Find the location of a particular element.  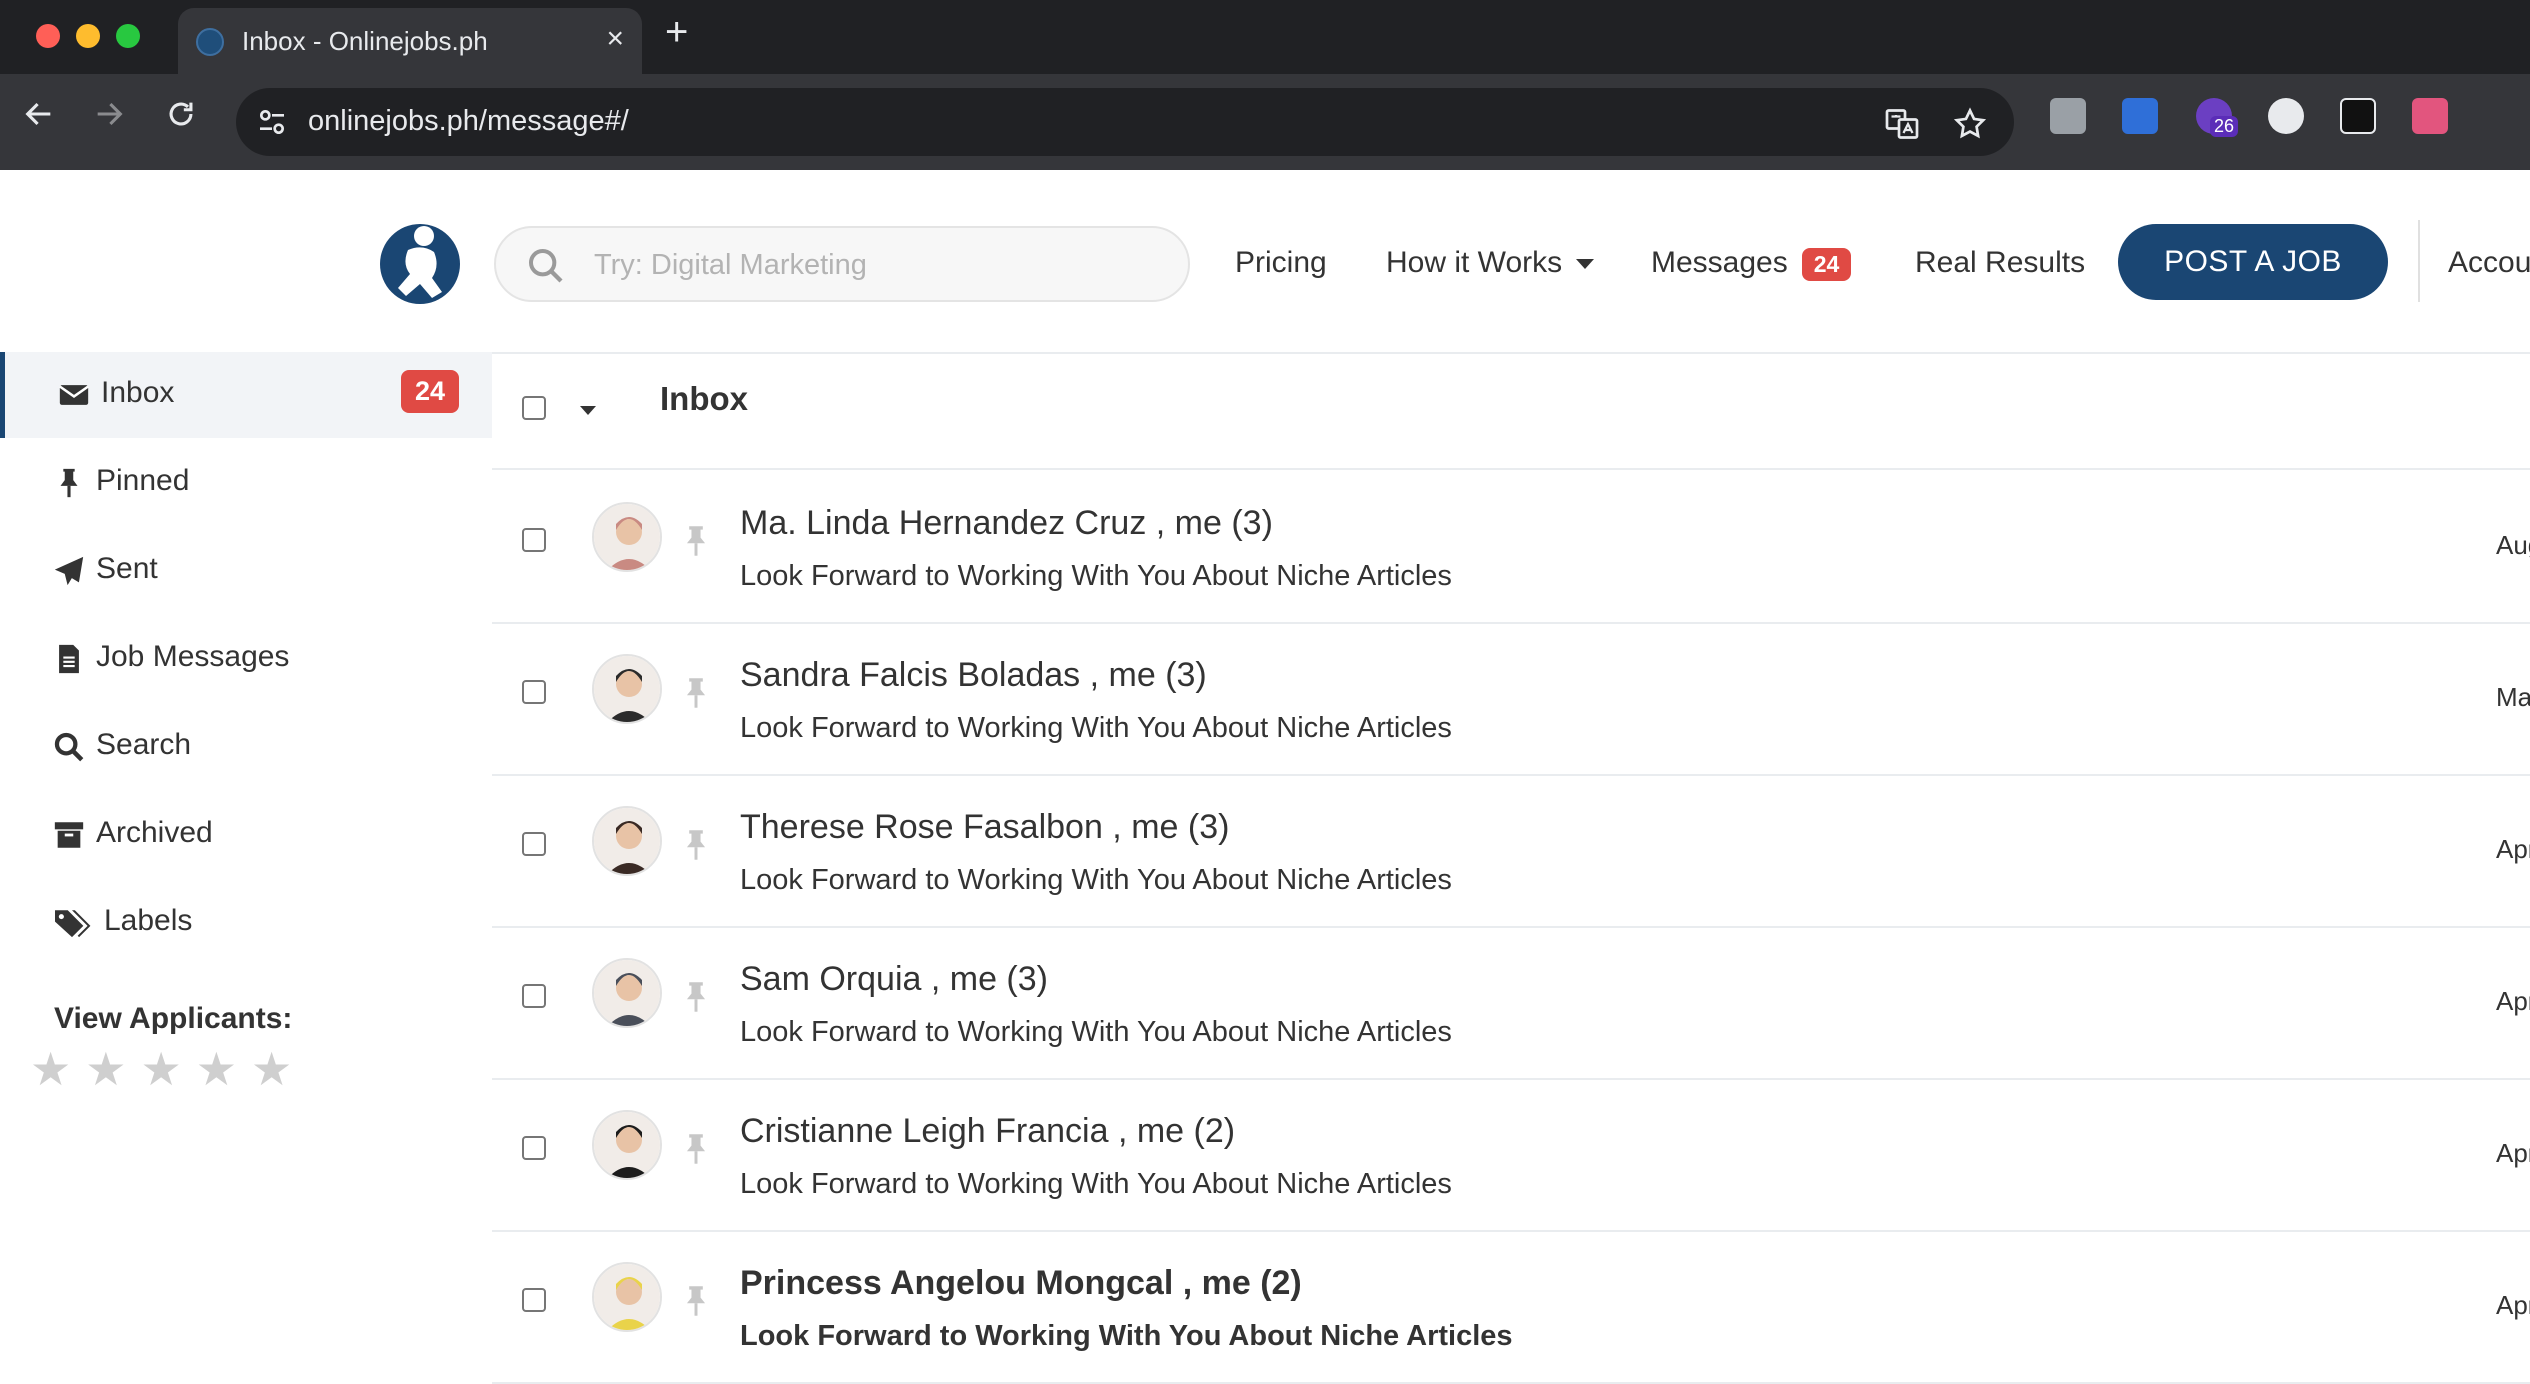

site-info-icon is located at coordinates (272, 122).